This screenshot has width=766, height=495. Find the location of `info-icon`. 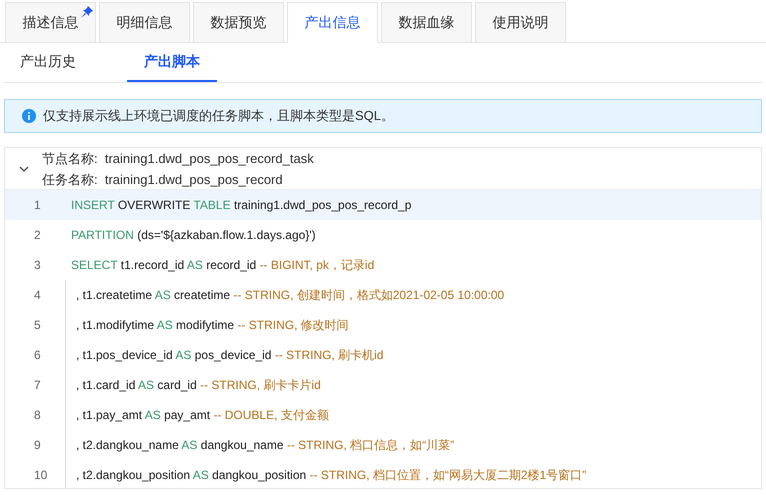

info-icon is located at coordinates (29, 116).